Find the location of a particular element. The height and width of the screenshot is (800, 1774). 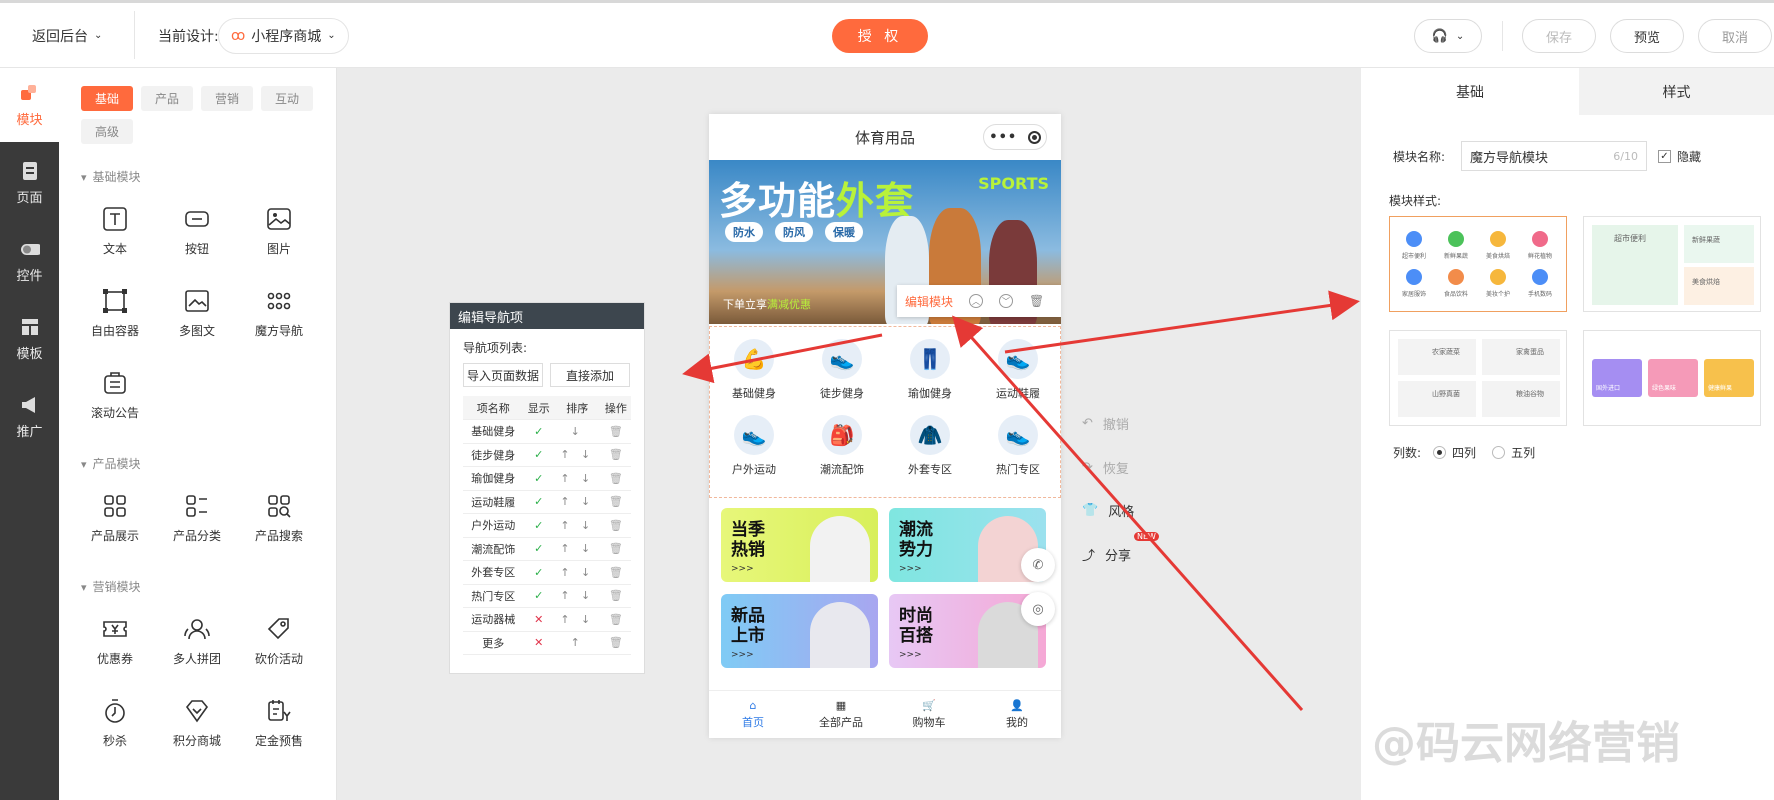

back-to-admin-button: 返回后台 ⌄ is located at coordinates (67, 35).